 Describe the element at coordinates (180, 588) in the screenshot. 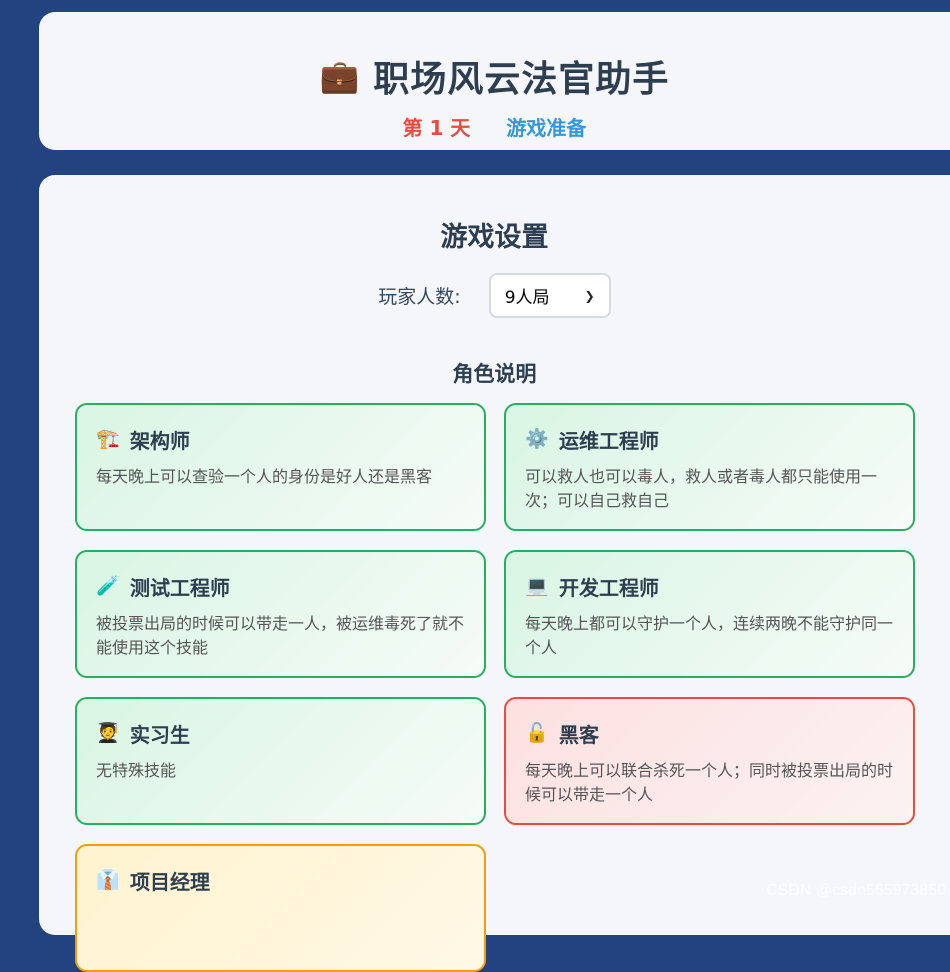

I see `role-name: 测试工程师` at that location.